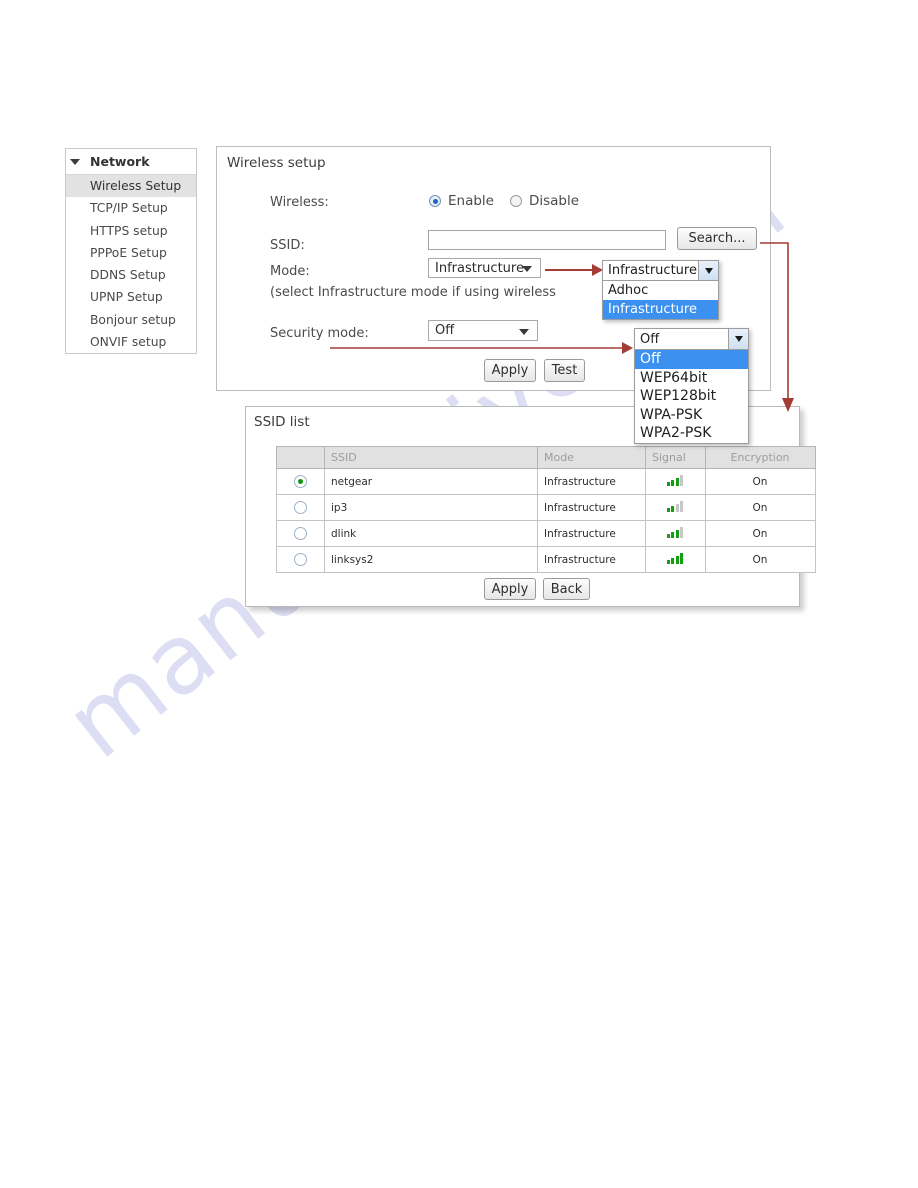 This screenshot has width=918, height=1188. Describe the element at coordinates (435, 201) in the screenshot. I see `radio-enable` at that location.